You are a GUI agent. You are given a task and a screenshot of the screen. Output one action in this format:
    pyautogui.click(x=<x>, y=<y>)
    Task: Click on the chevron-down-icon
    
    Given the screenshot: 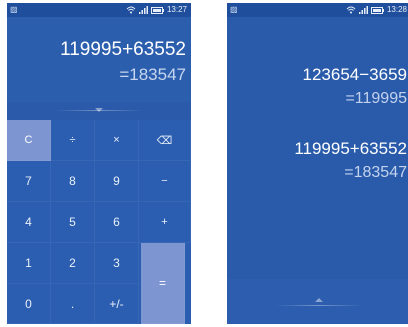 What is the action you would take?
    pyautogui.click(x=99, y=110)
    